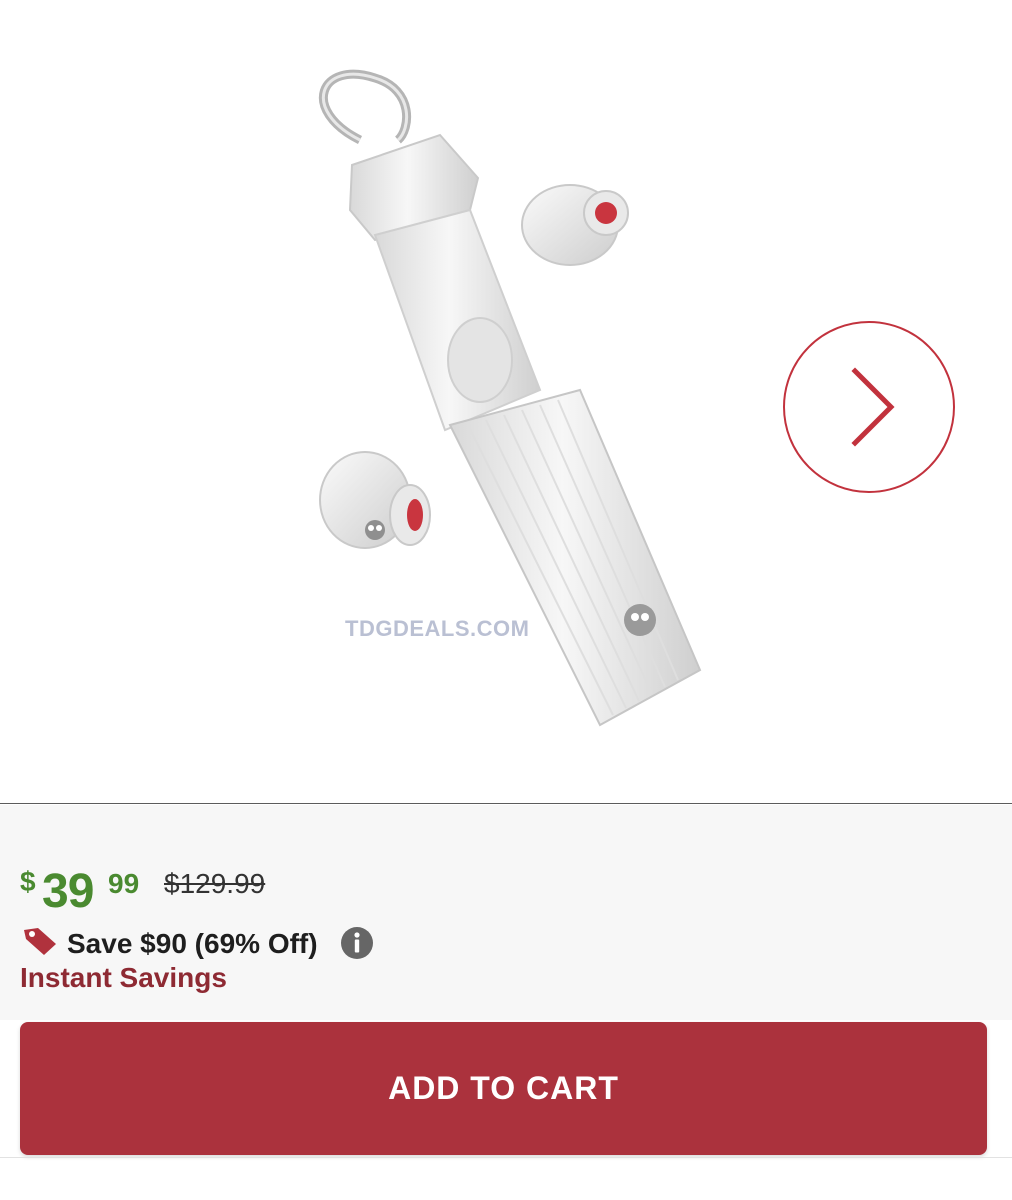 The image size is (1012, 1200). I want to click on next-image-button, so click(869, 407).